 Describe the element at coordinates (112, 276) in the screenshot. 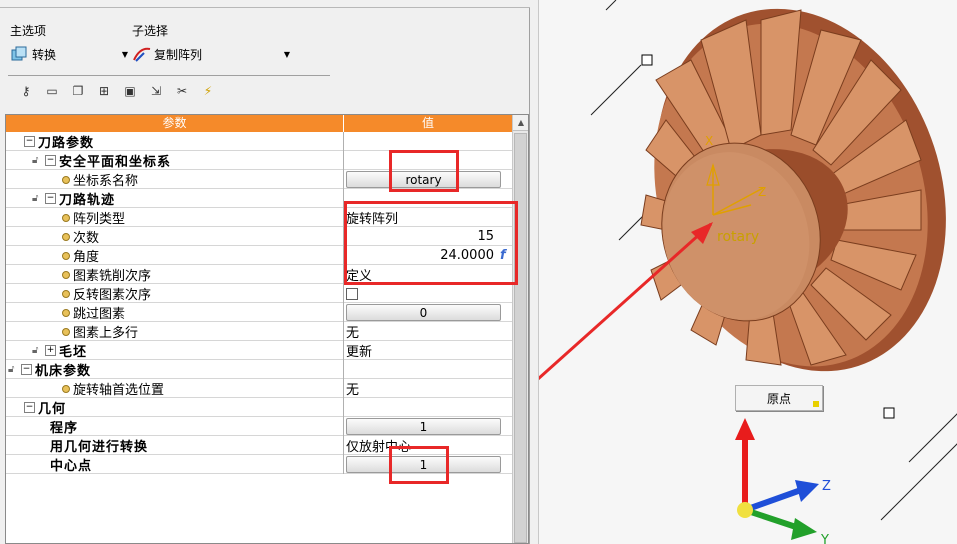

I see `row-label: 图素铣削次序` at that location.